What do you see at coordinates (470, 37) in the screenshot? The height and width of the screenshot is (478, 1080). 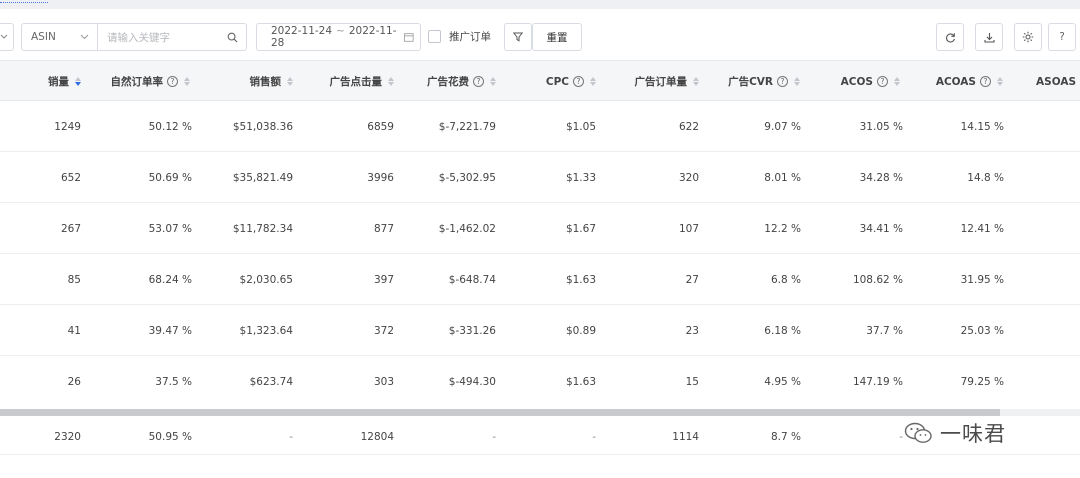 I see `promo-orders-label: 推广订单` at bounding box center [470, 37].